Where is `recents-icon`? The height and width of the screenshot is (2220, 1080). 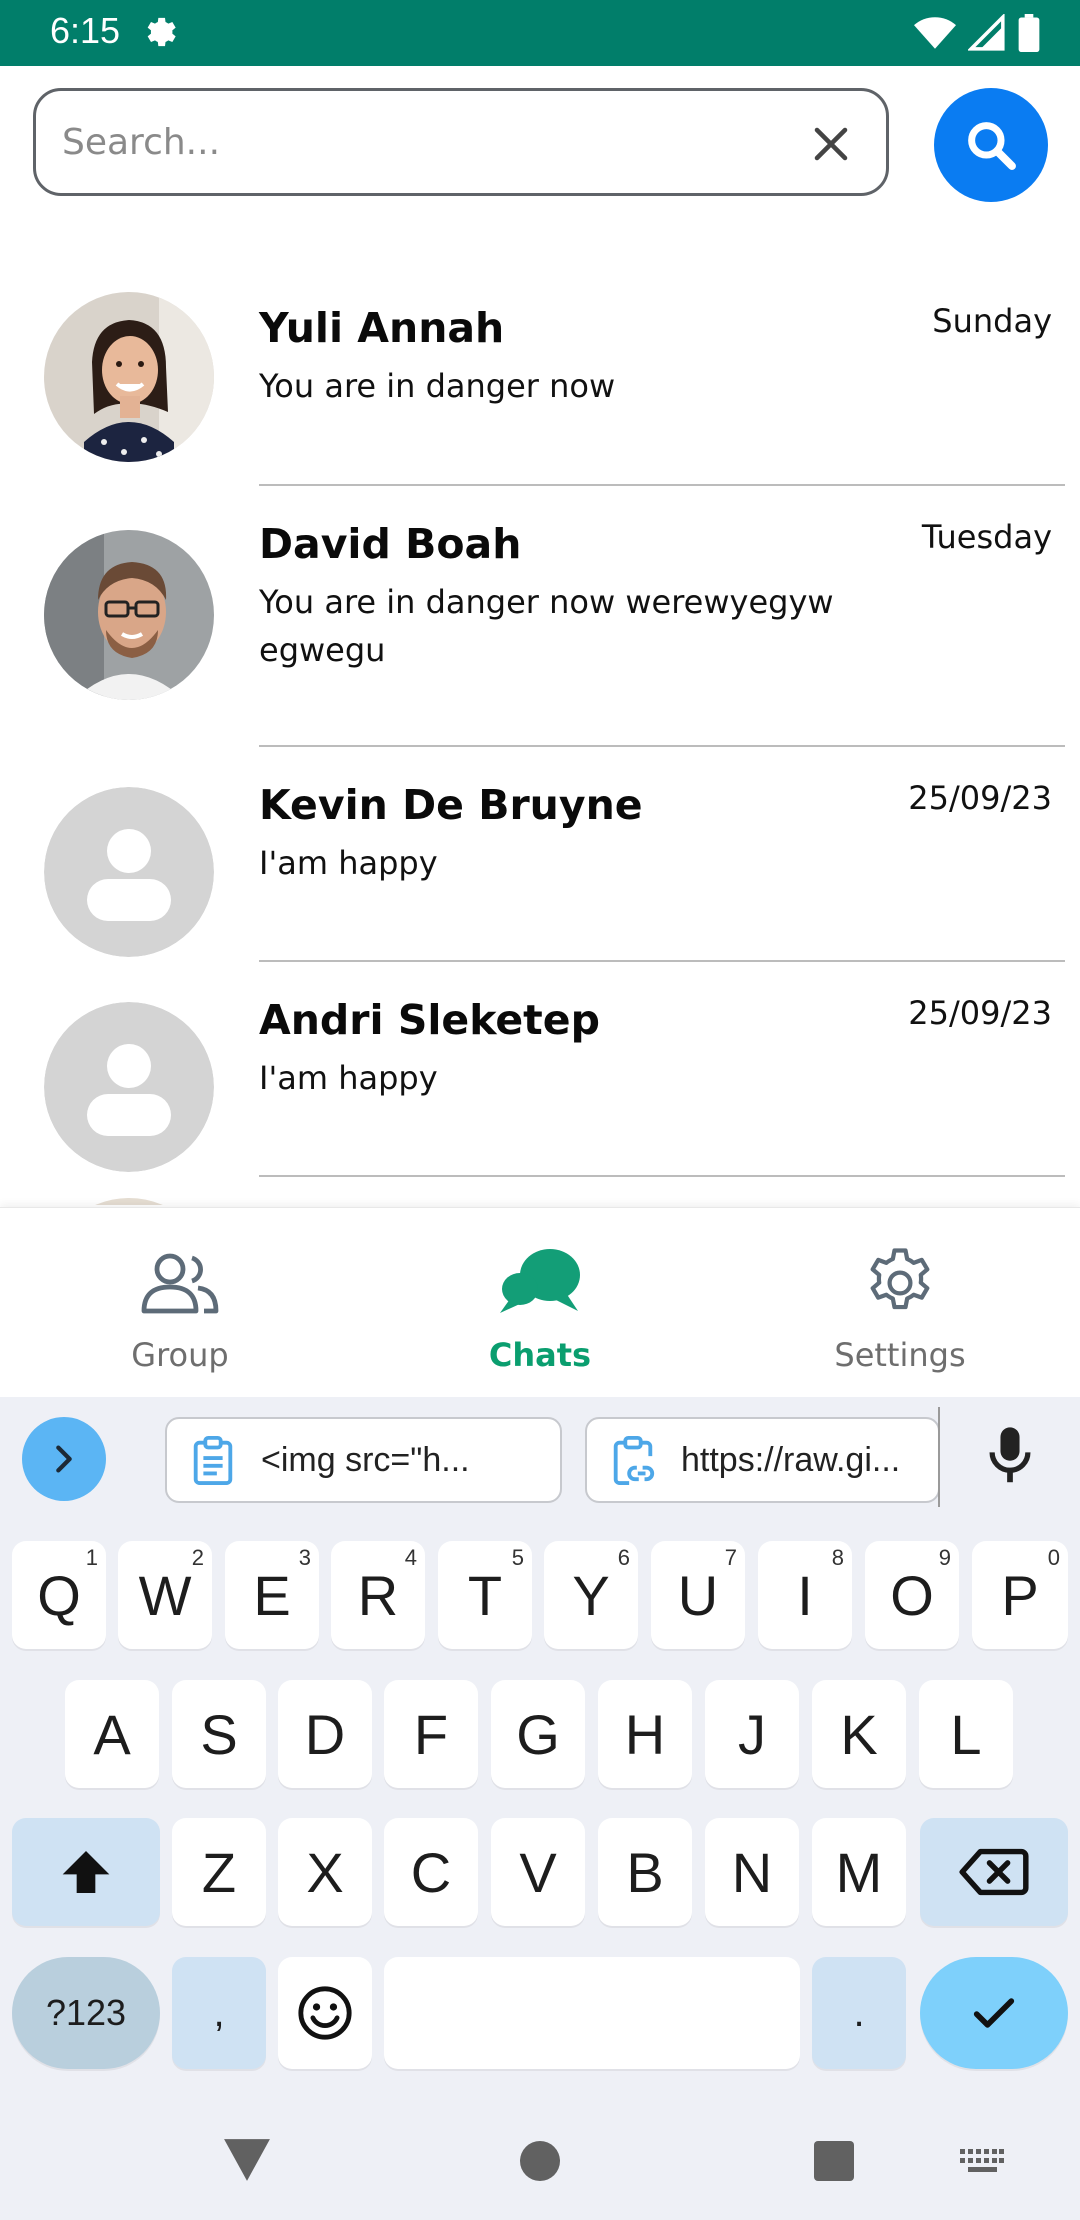
recents-icon is located at coordinates (834, 2161).